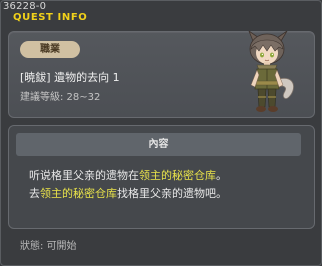  What do you see at coordinates (50, 49) in the screenshot?
I see `job-badge: 職業` at bounding box center [50, 49].